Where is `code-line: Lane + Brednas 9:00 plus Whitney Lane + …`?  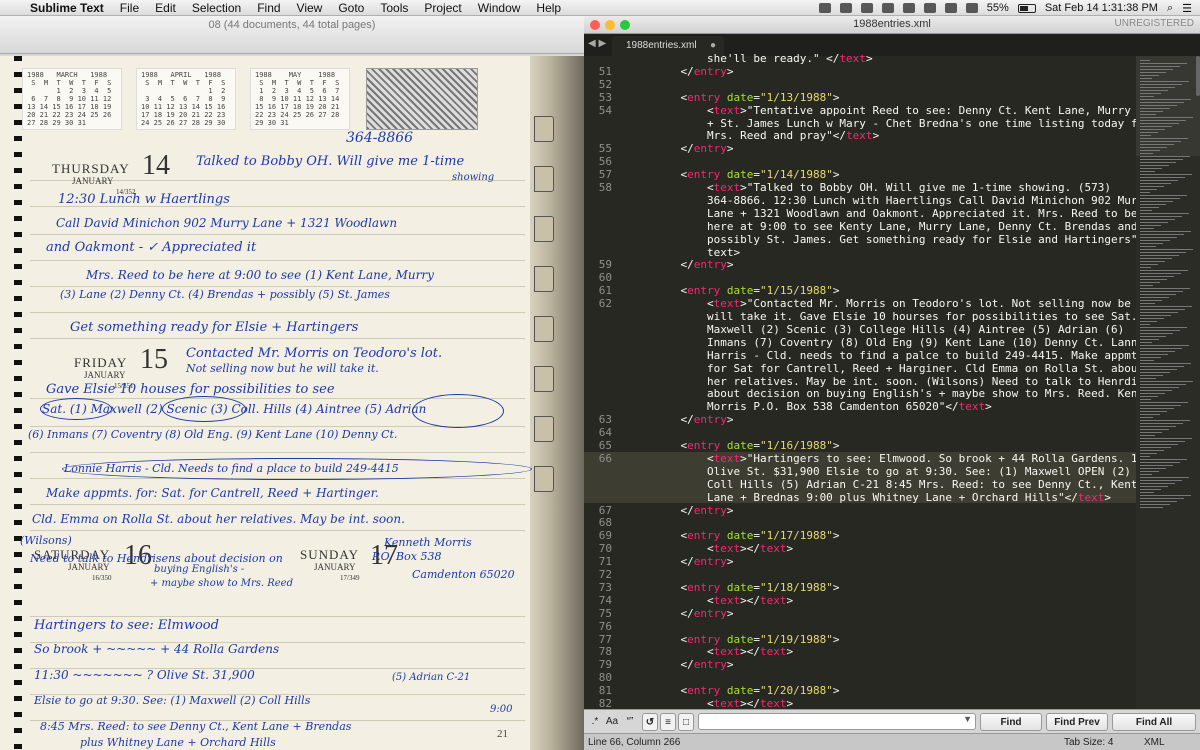 code-line: Lane + Brednas 9:00 plus Whitney Lane + … is located at coordinates (860, 497).